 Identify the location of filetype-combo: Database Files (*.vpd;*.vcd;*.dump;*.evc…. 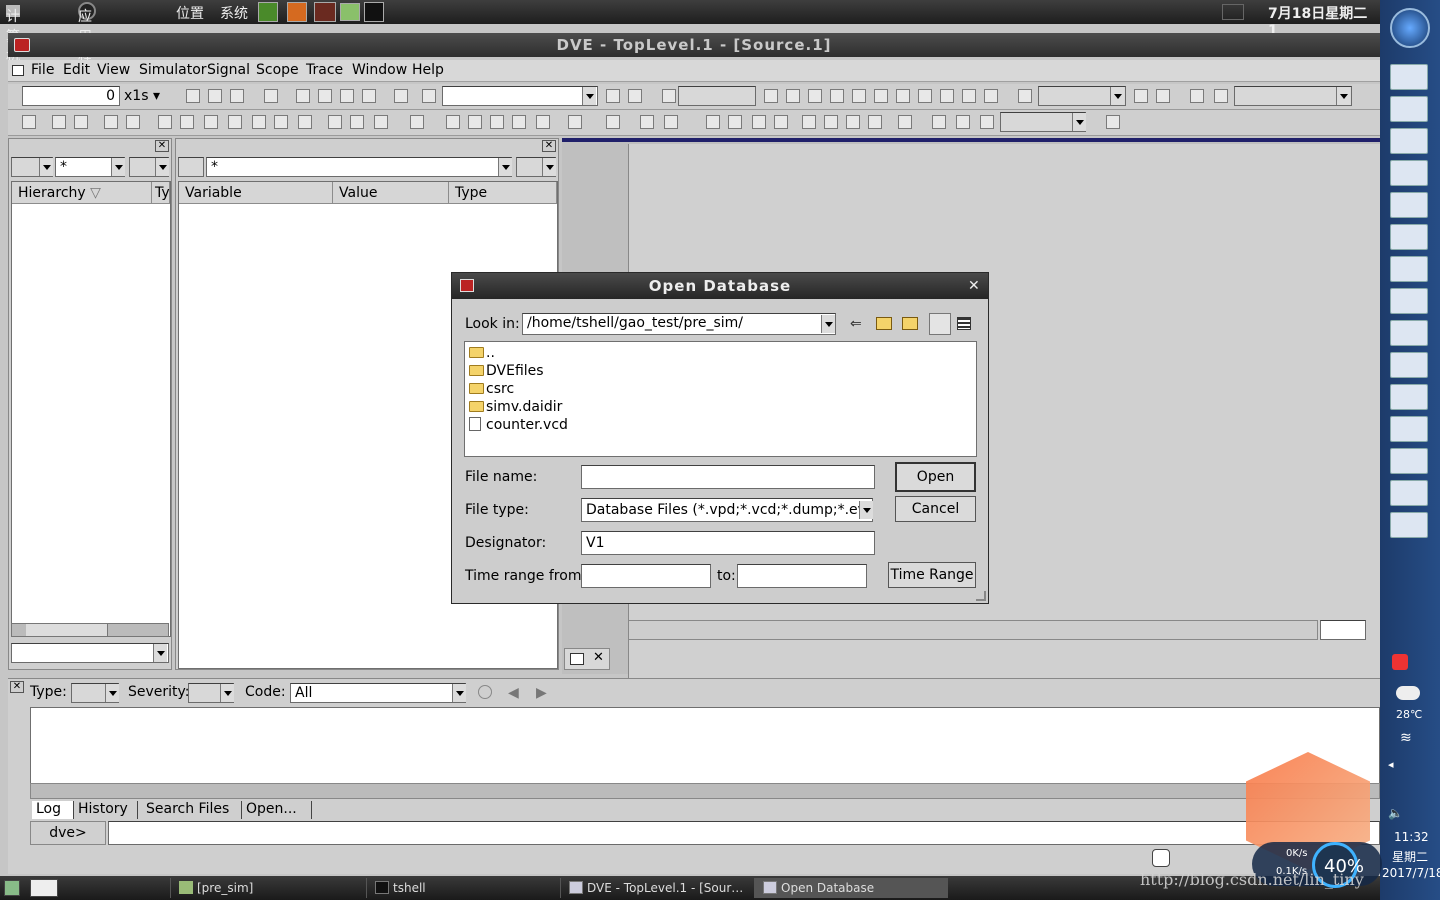
(727, 510).